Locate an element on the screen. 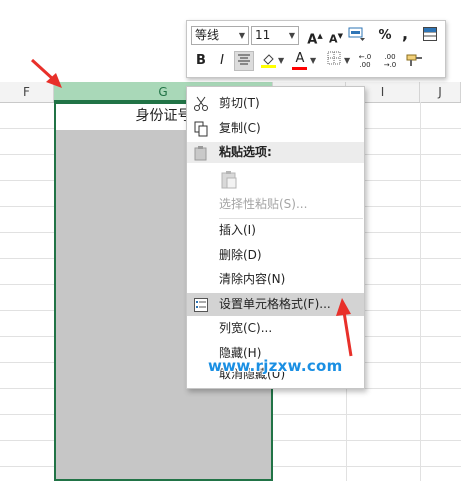 The height and width of the screenshot is (481, 461). bold-button: B is located at coordinates (201, 61).